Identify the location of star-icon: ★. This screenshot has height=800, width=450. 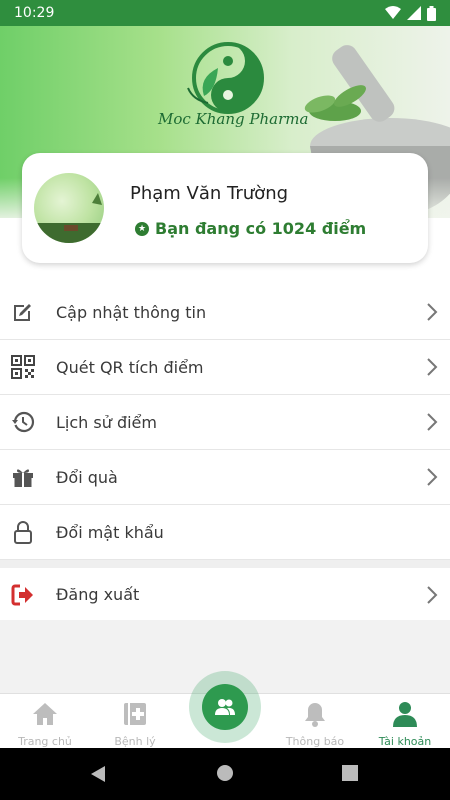
(142, 228).